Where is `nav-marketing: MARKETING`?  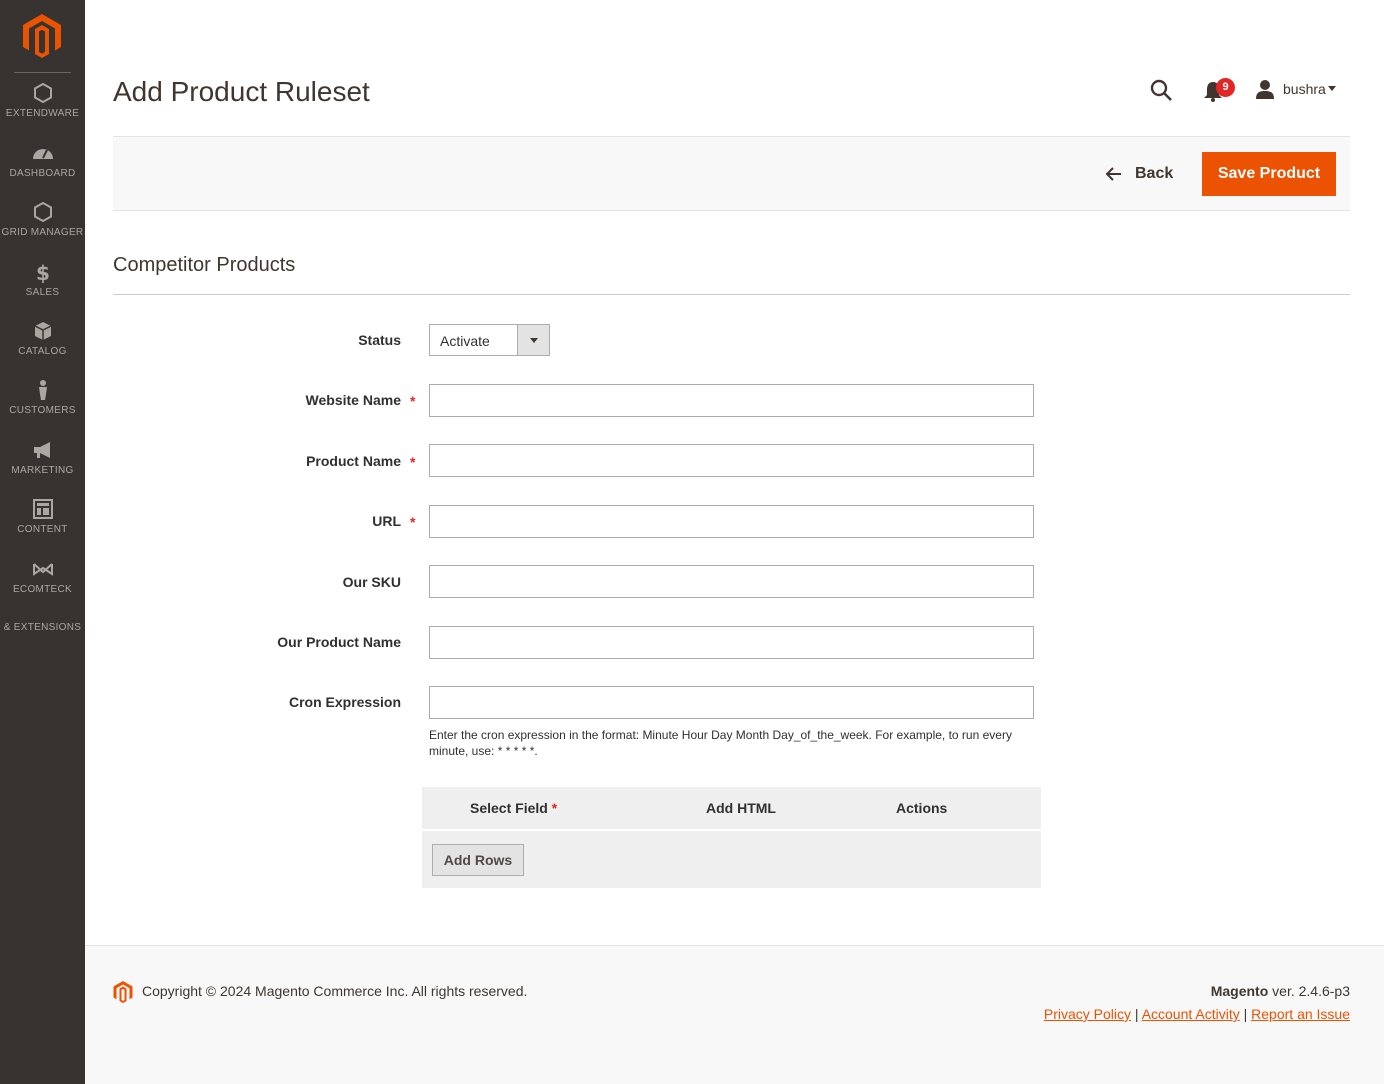 nav-marketing: MARKETING is located at coordinates (42, 465).